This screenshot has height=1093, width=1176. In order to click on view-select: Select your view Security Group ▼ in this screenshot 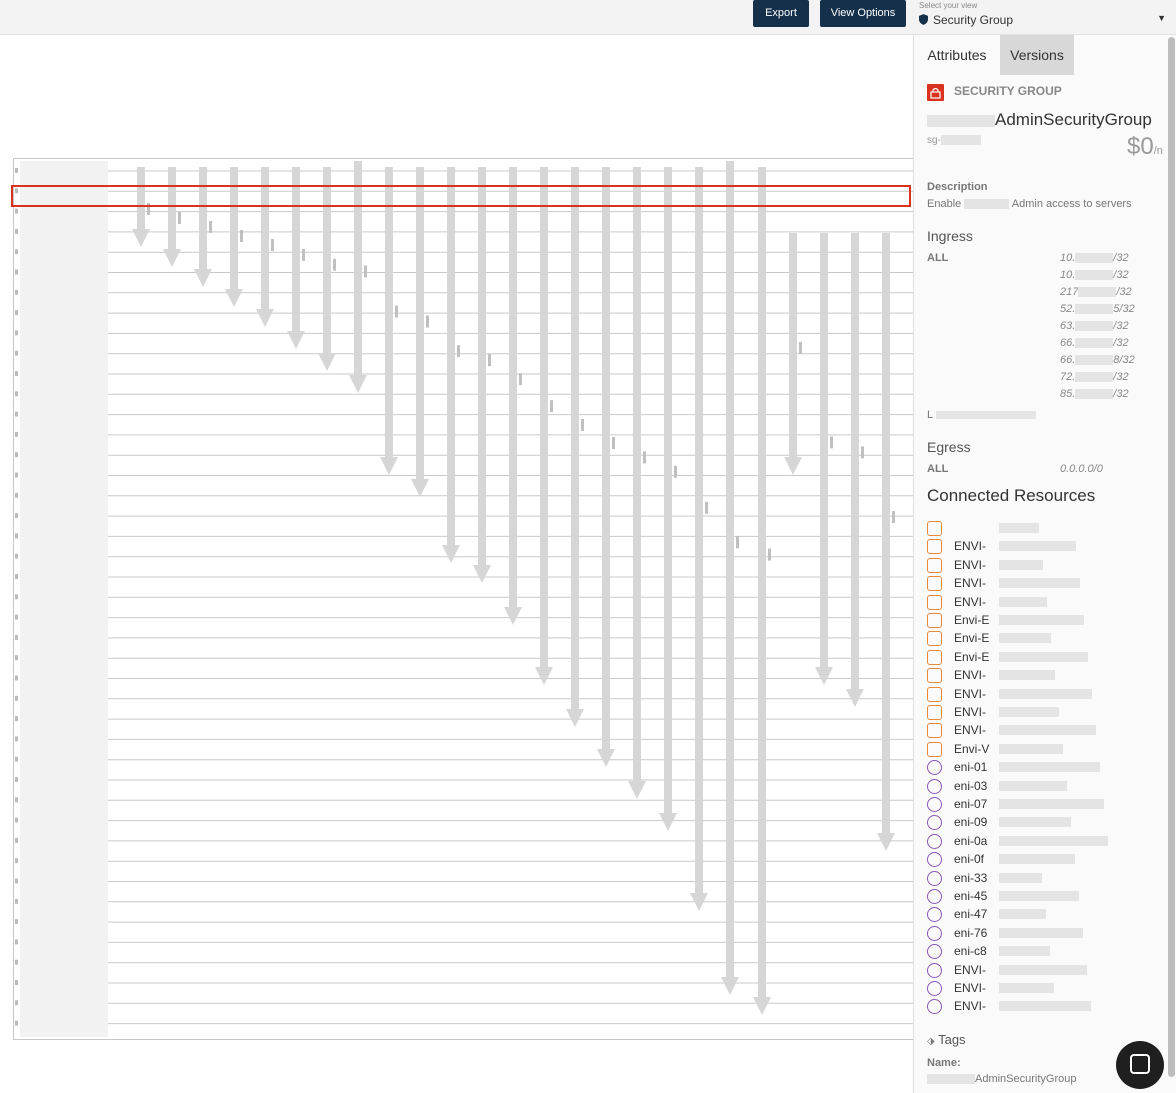, I will do `click(1044, 17)`.